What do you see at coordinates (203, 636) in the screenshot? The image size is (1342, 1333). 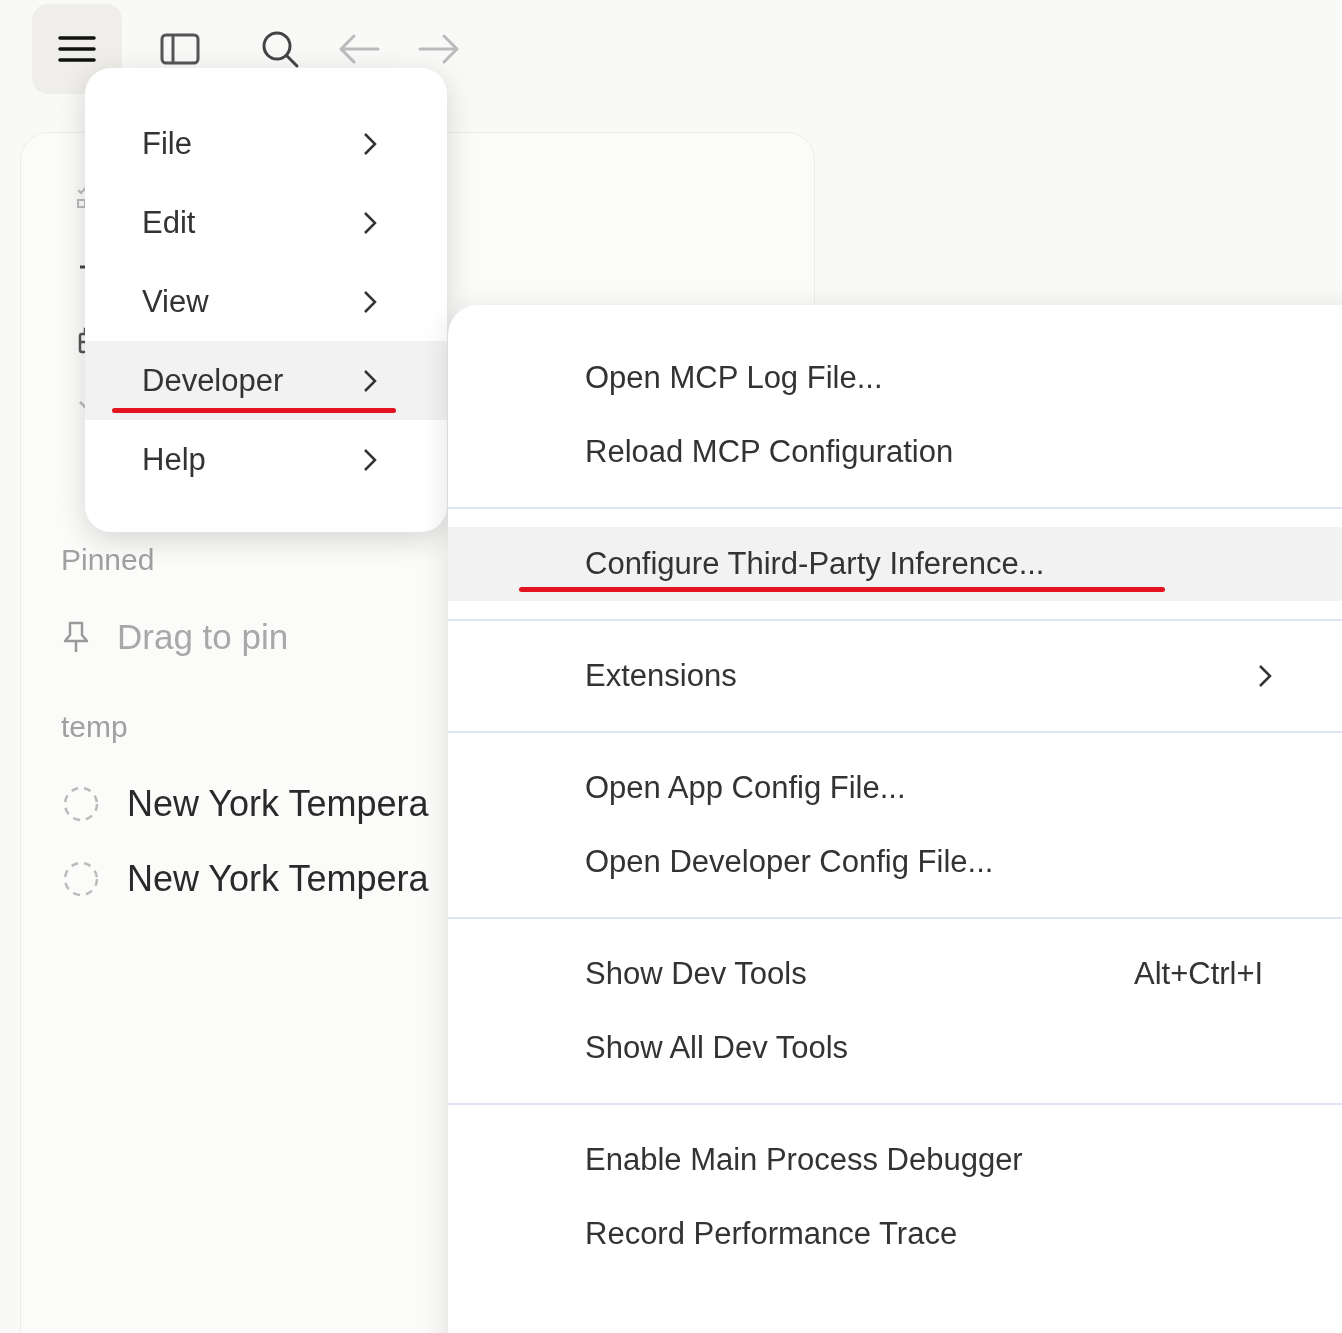 I see `drag-to-pin-hint: Drag to pin` at bounding box center [203, 636].